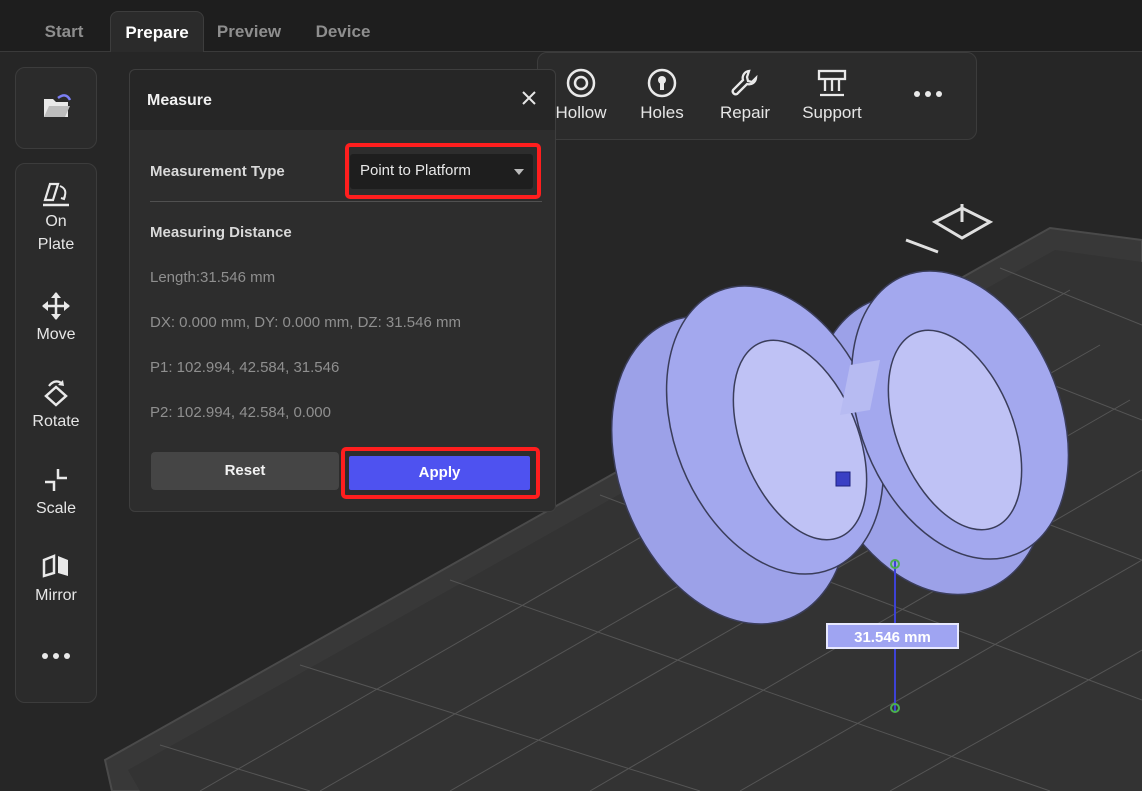 This screenshot has height=791, width=1142. Describe the element at coordinates (56, 480) in the screenshot. I see `scale-icon` at that location.